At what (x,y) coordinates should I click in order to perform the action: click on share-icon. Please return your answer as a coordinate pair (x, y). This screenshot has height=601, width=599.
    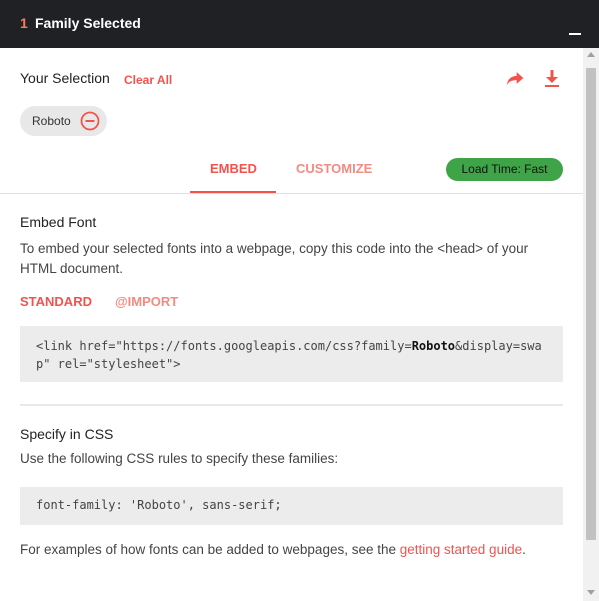
    Looking at the image, I should click on (515, 78).